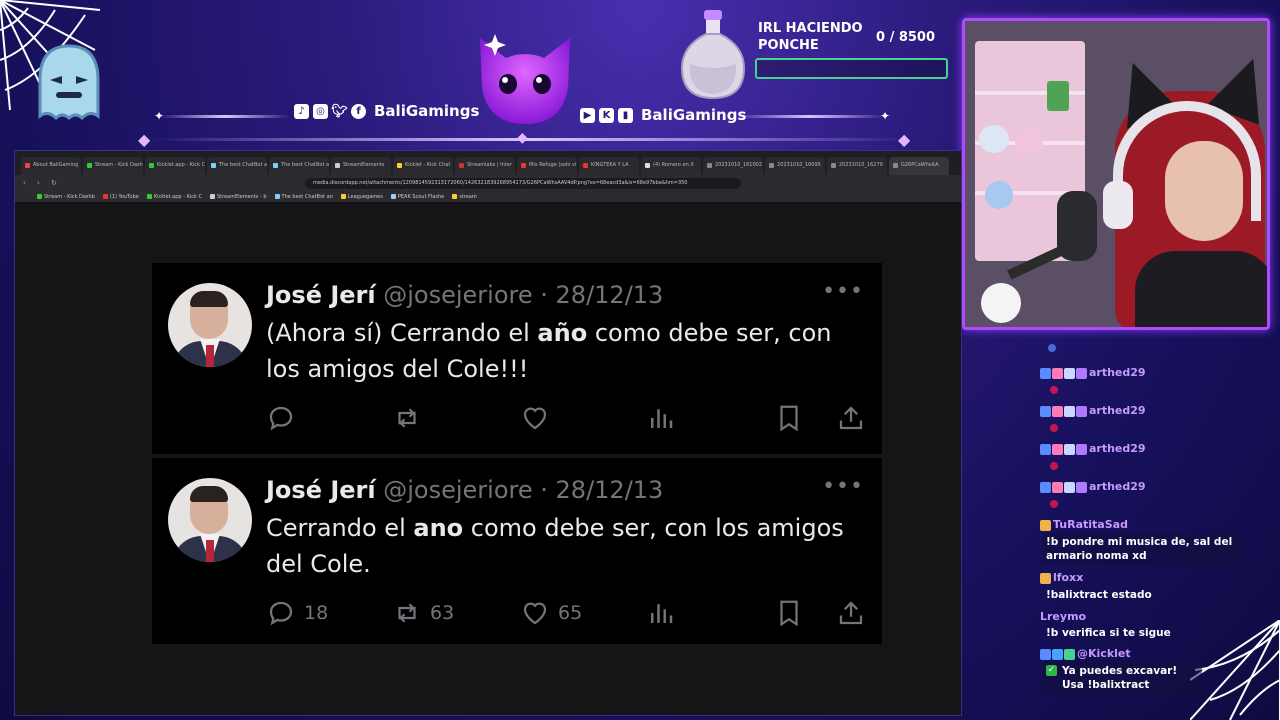 This screenshot has width=1280, height=720. What do you see at coordinates (851, 68) in the screenshot?
I see `goal-progress-bar` at bounding box center [851, 68].